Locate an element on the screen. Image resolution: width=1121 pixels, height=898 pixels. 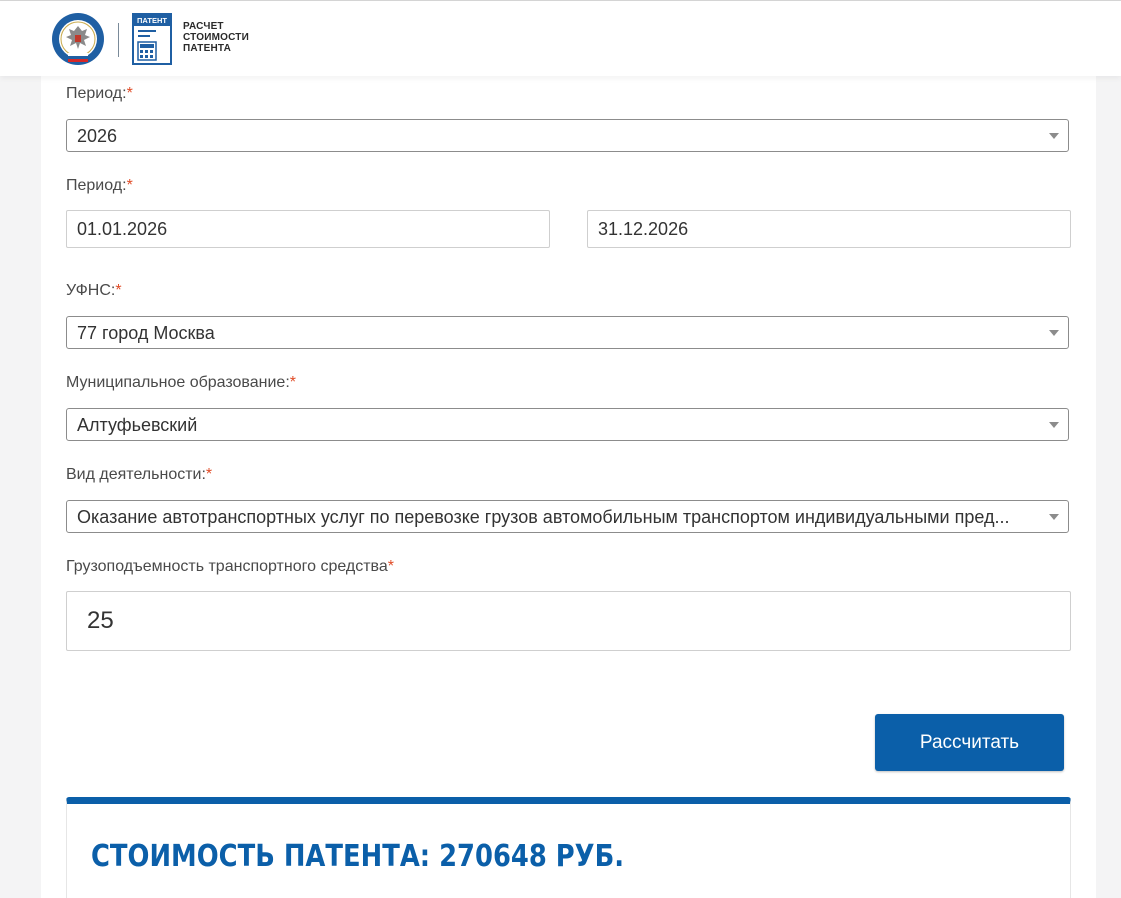
result-panel: СТОИМОСТЬ ПАТЕНТА: 270648 РУБ. is located at coordinates (568, 847).